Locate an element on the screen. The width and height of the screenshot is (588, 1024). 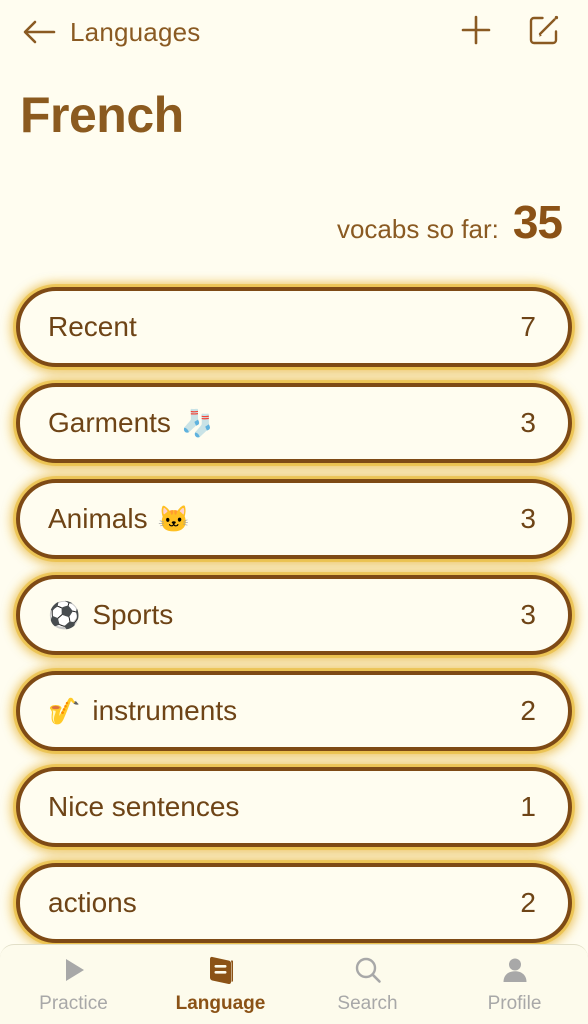
topbar-actions is located at coordinates (510, 32).